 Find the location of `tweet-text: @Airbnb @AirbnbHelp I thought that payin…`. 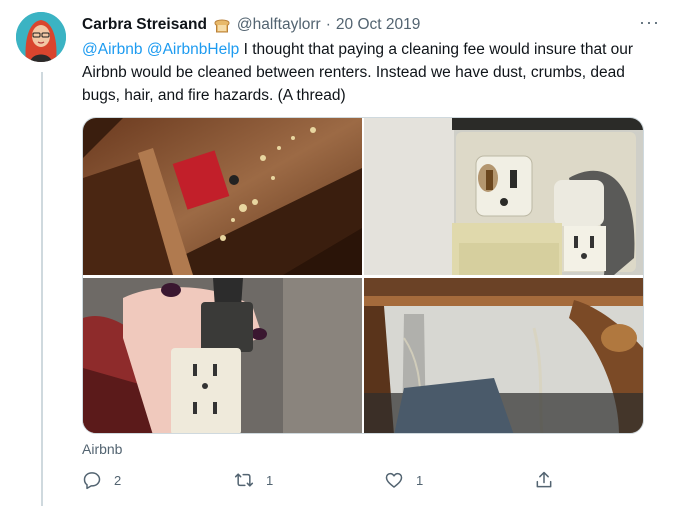

tweet-text: @Airbnb @AirbnbHelp I thought that payin… is located at coordinates (374, 72).